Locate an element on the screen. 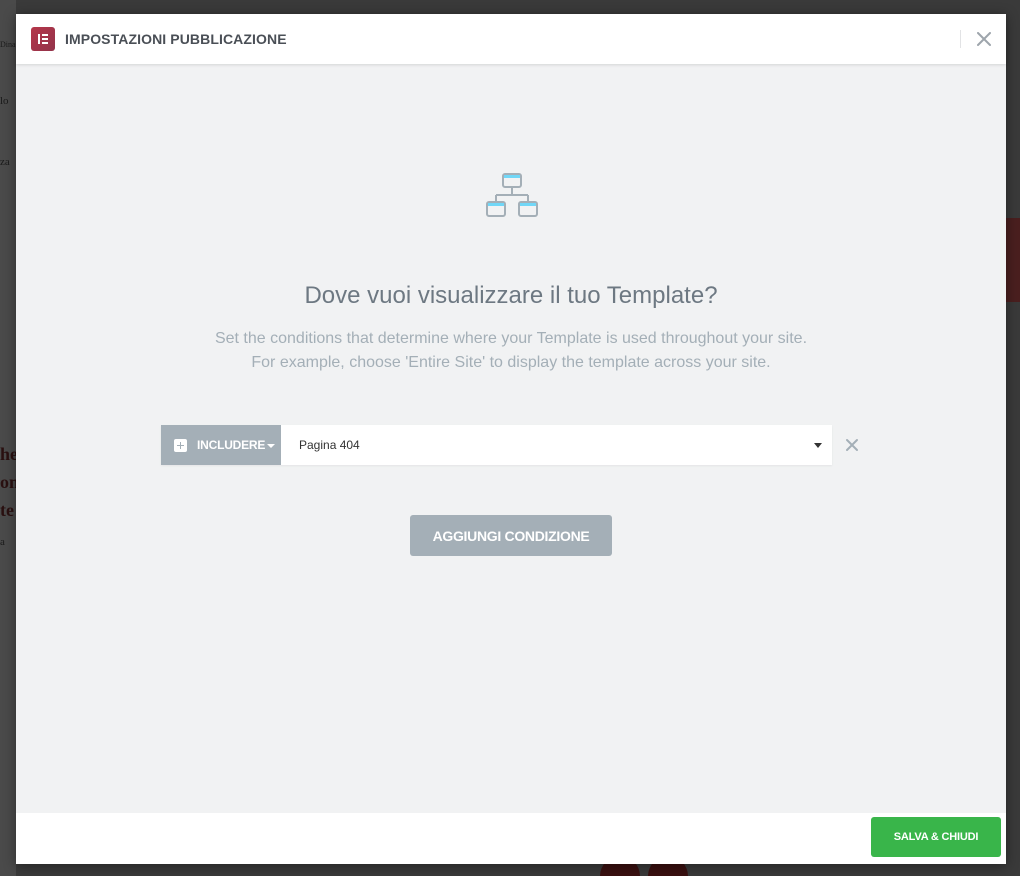 The width and height of the screenshot is (1020, 876). sitemap-icon is located at coordinates (513, 198).